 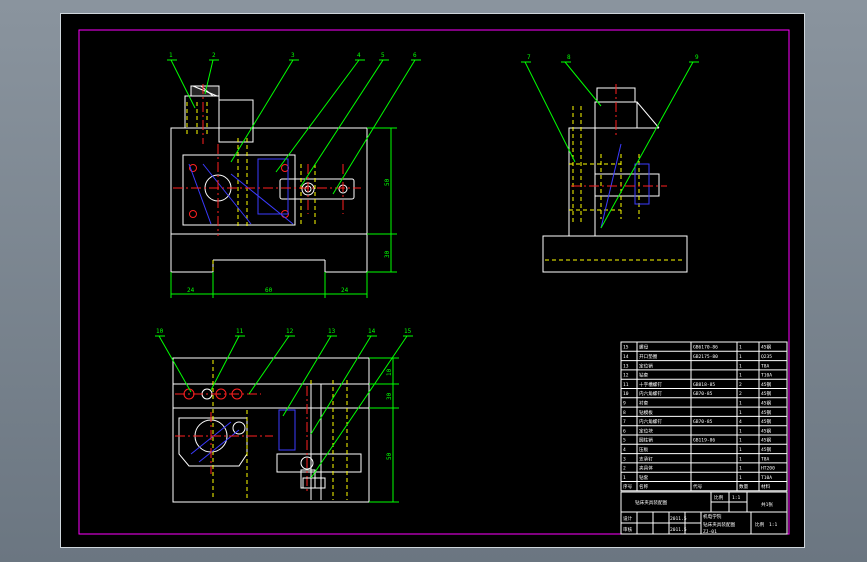 I want to click on front-body, so click(x=269, y=181).